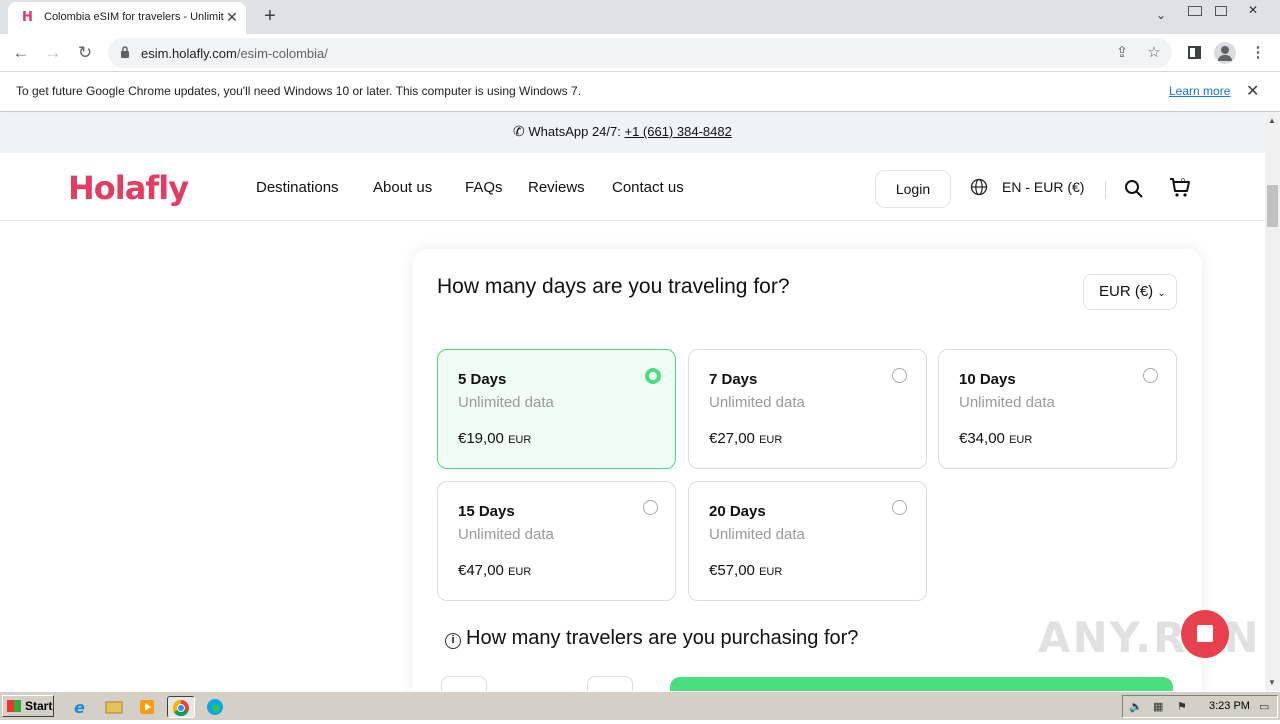  What do you see at coordinates (1161, 16) in the screenshot?
I see `tab-search-icon: ⌄` at bounding box center [1161, 16].